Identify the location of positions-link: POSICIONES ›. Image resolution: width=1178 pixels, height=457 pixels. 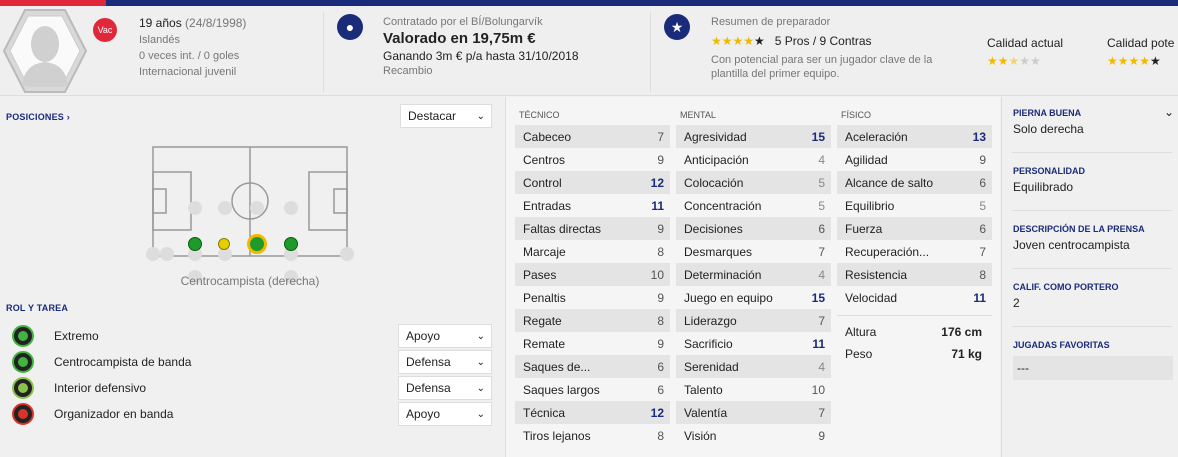
(38, 117).